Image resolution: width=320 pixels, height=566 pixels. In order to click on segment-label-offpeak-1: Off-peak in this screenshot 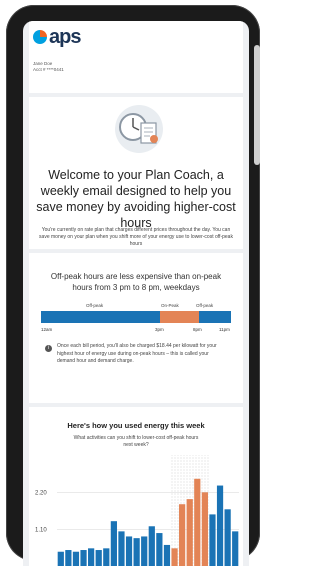, I will do `click(95, 305)`.